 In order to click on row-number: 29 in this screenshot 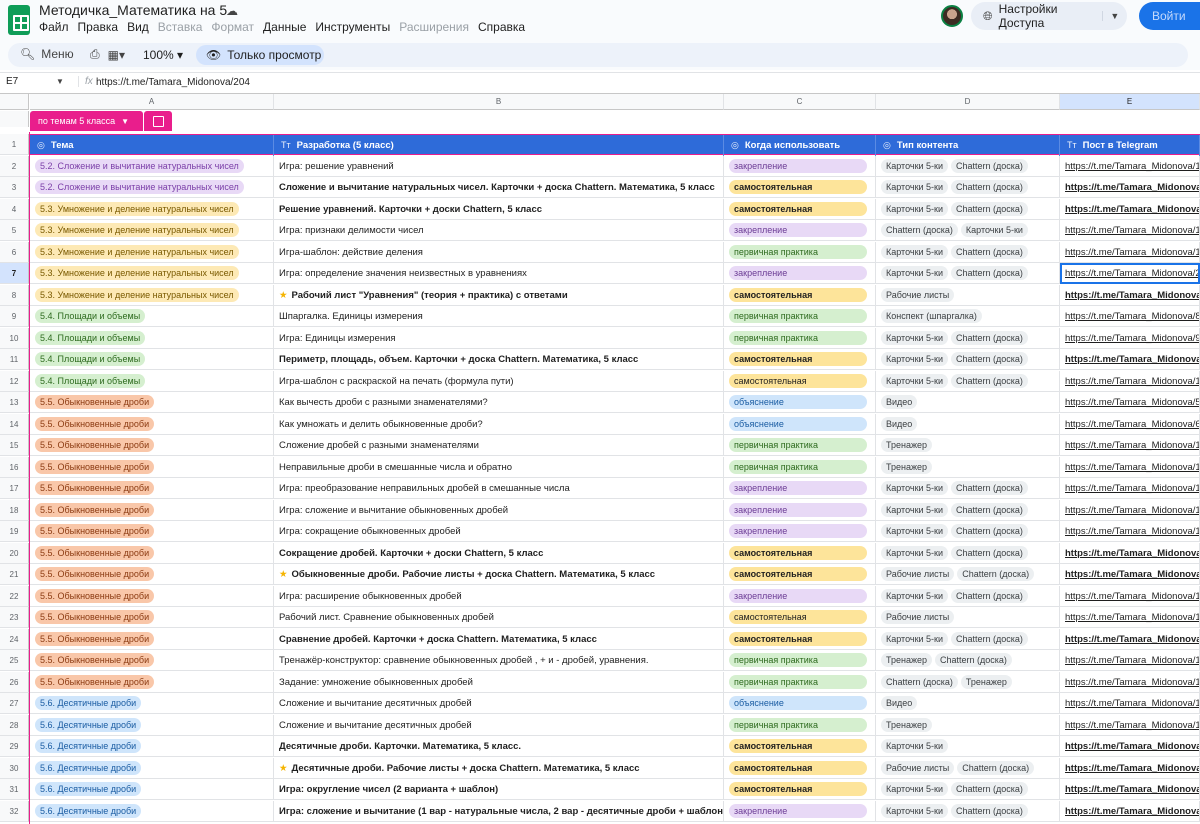, I will do `click(14, 746)`.